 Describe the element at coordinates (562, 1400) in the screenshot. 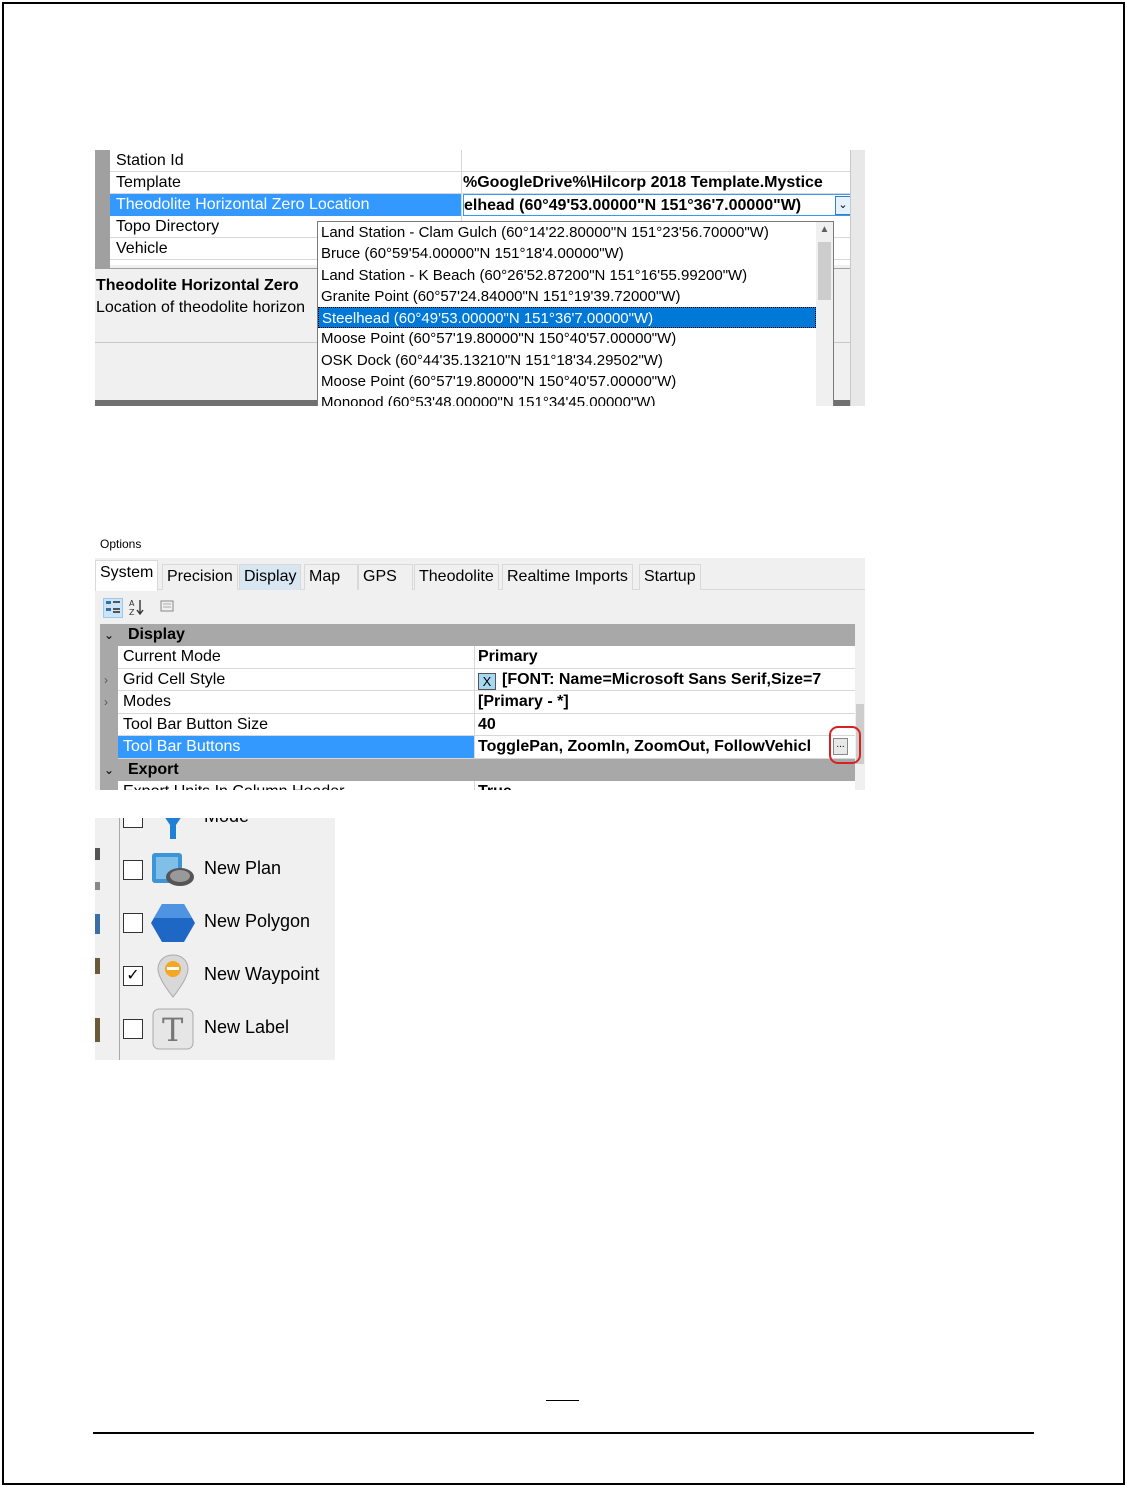

I see `page-number-rule` at that location.